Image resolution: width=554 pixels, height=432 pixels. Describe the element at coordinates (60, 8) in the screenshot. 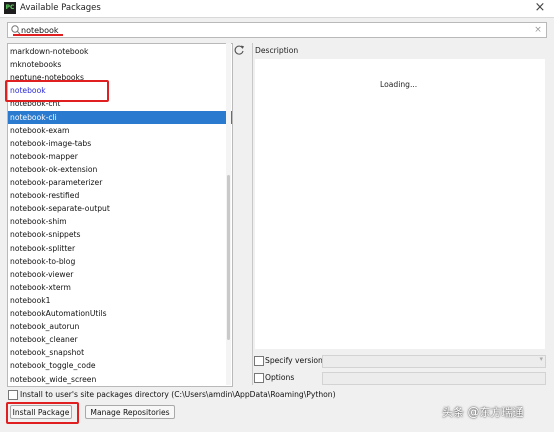

I see `window-title: Available Packages` at that location.